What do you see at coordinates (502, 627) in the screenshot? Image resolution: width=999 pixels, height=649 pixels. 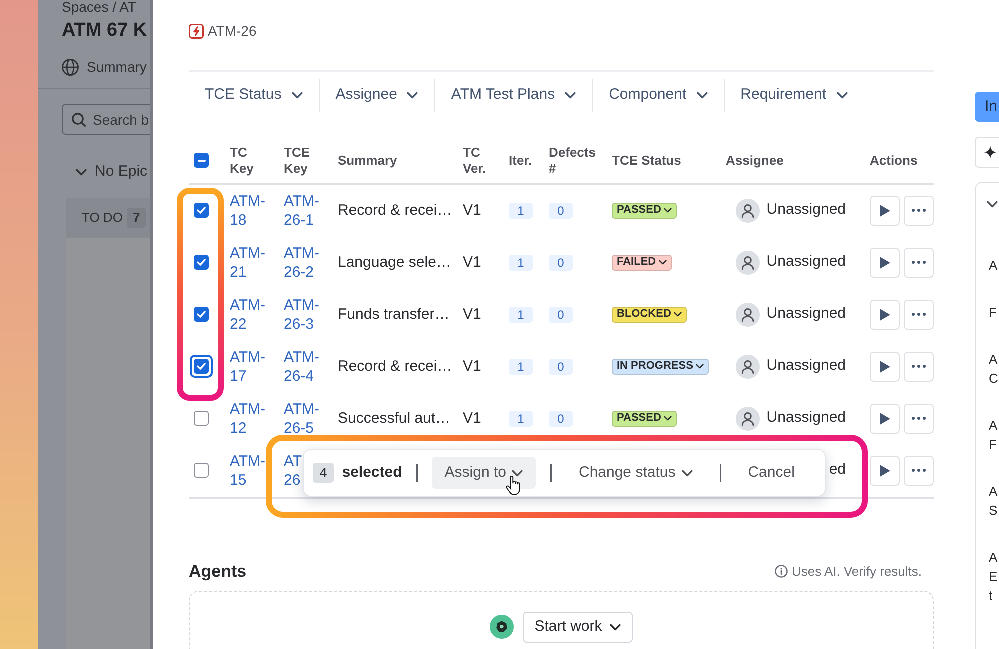 I see `hexagon-badge-icon` at bounding box center [502, 627].